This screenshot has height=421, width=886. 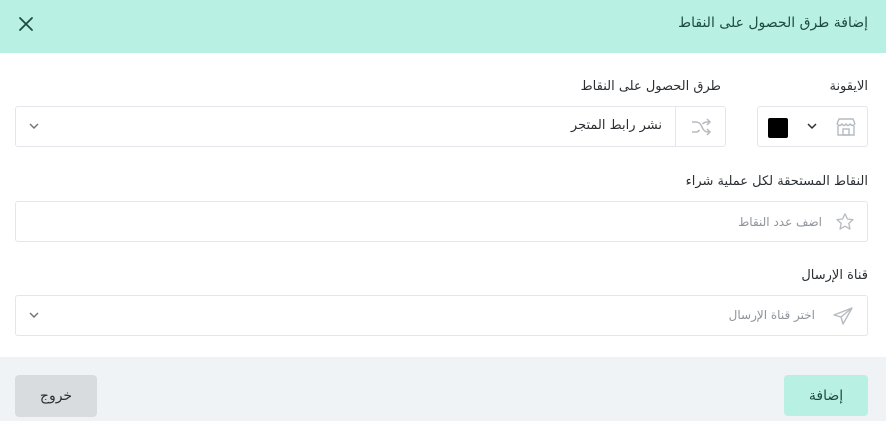 I want to click on add-button: إضافة, so click(x=826, y=395).